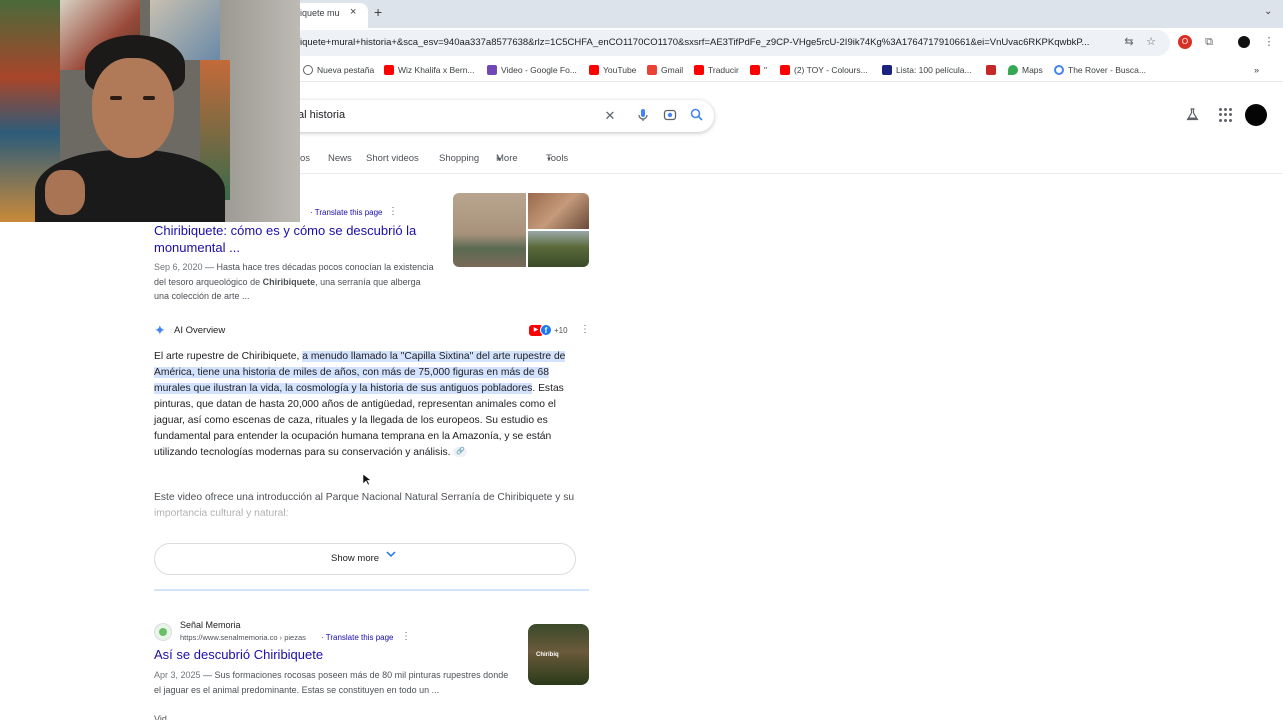  What do you see at coordinates (1268, 11) in the screenshot?
I see `tab-search-icon: ⌄` at bounding box center [1268, 11].